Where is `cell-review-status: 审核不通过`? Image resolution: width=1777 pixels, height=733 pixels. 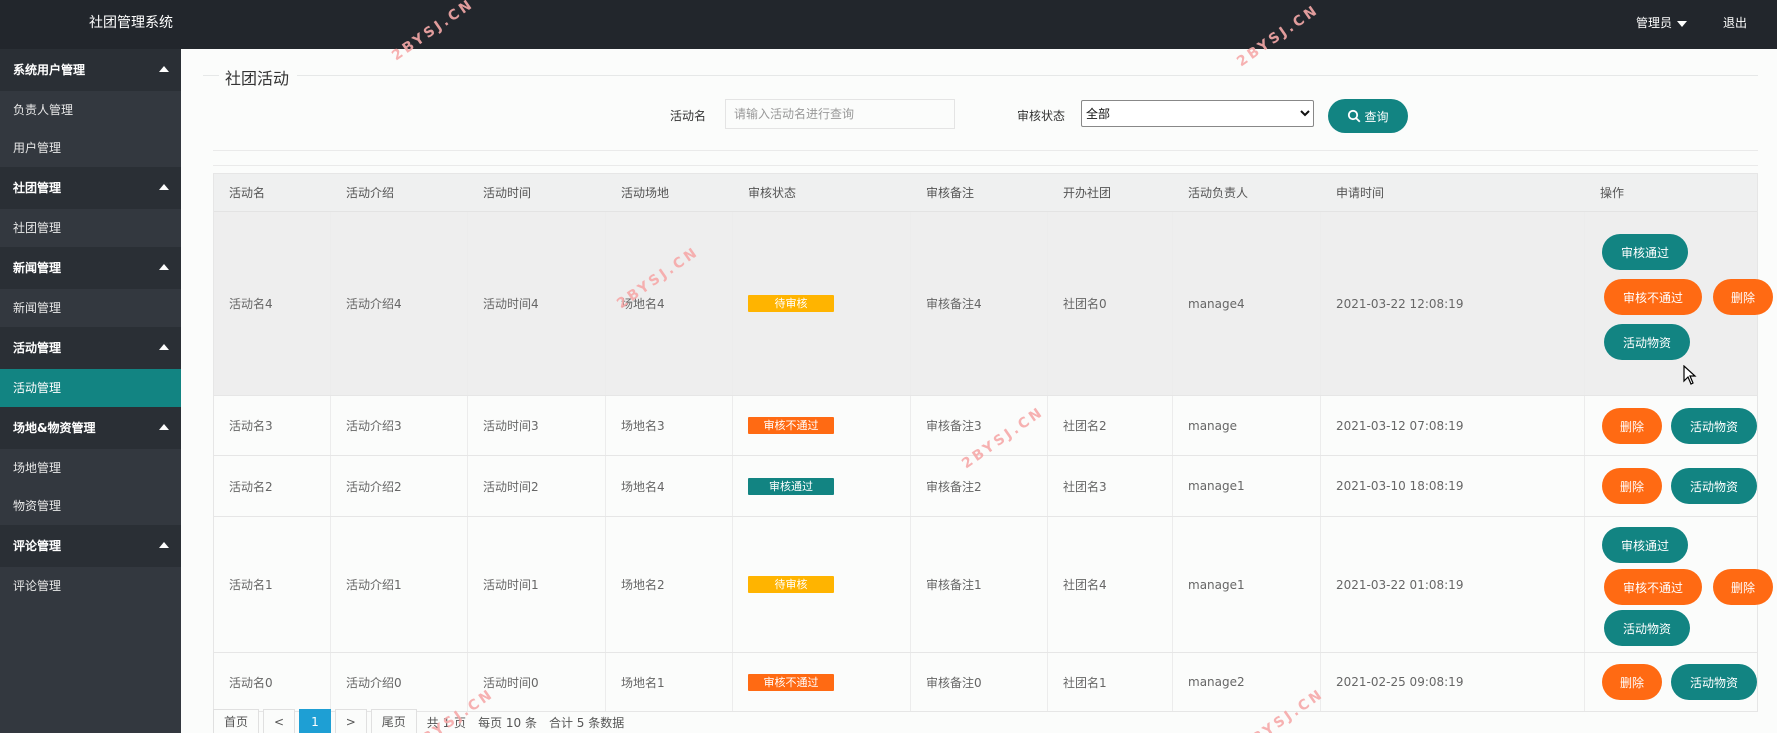 cell-review-status: 审核不通过 is located at coordinates (783, 425).